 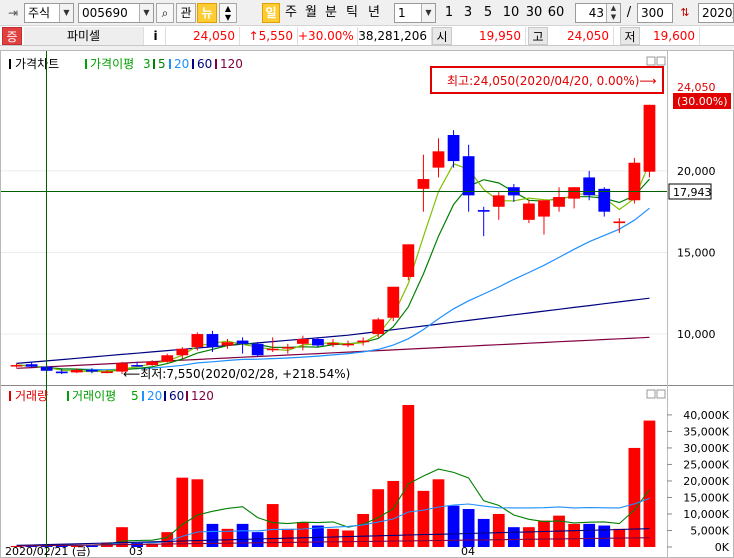 What do you see at coordinates (696, 252) in the screenshot?
I see `price-y-label: 15,000` at bounding box center [696, 252].